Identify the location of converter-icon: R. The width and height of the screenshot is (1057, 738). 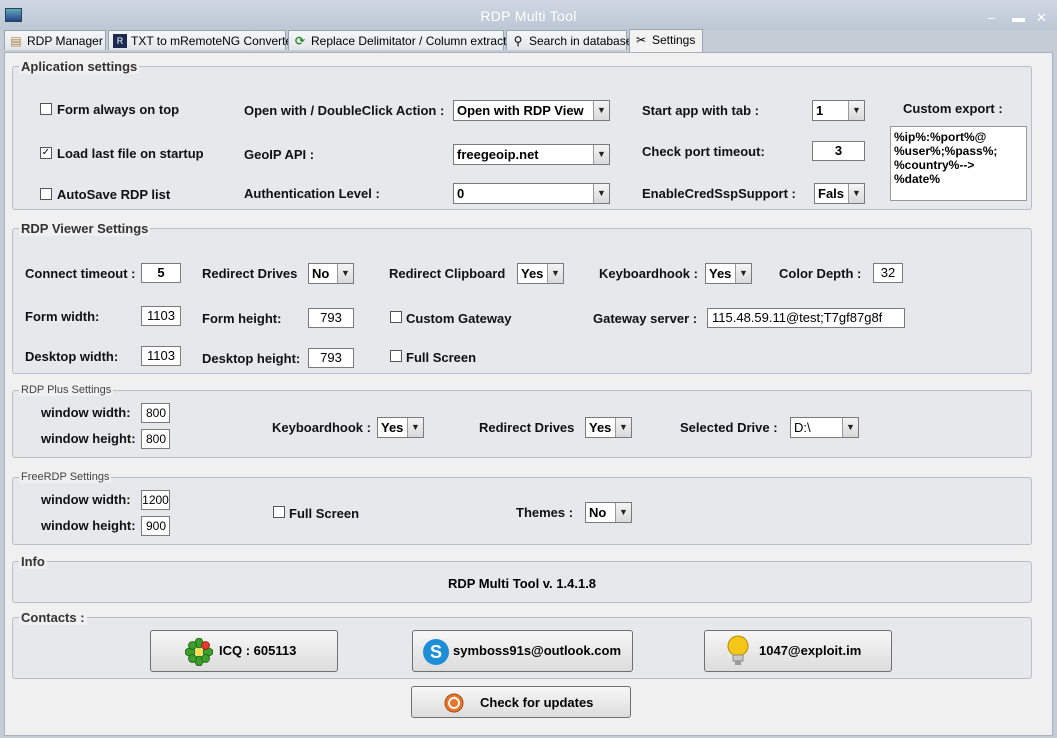
(120, 41).